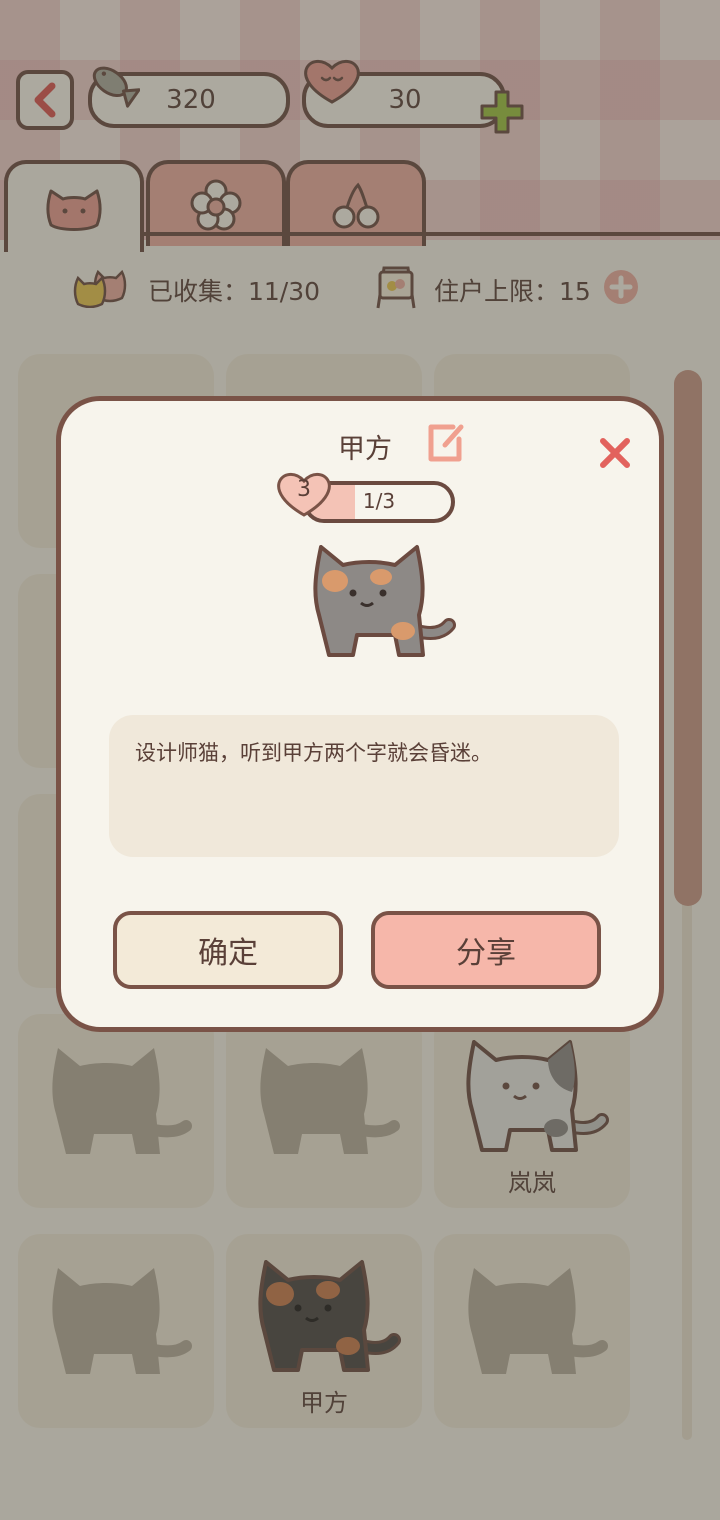 The width and height of the screenshot is (720, 1520). I want to click on close-dialog-button, so click(615, 453).